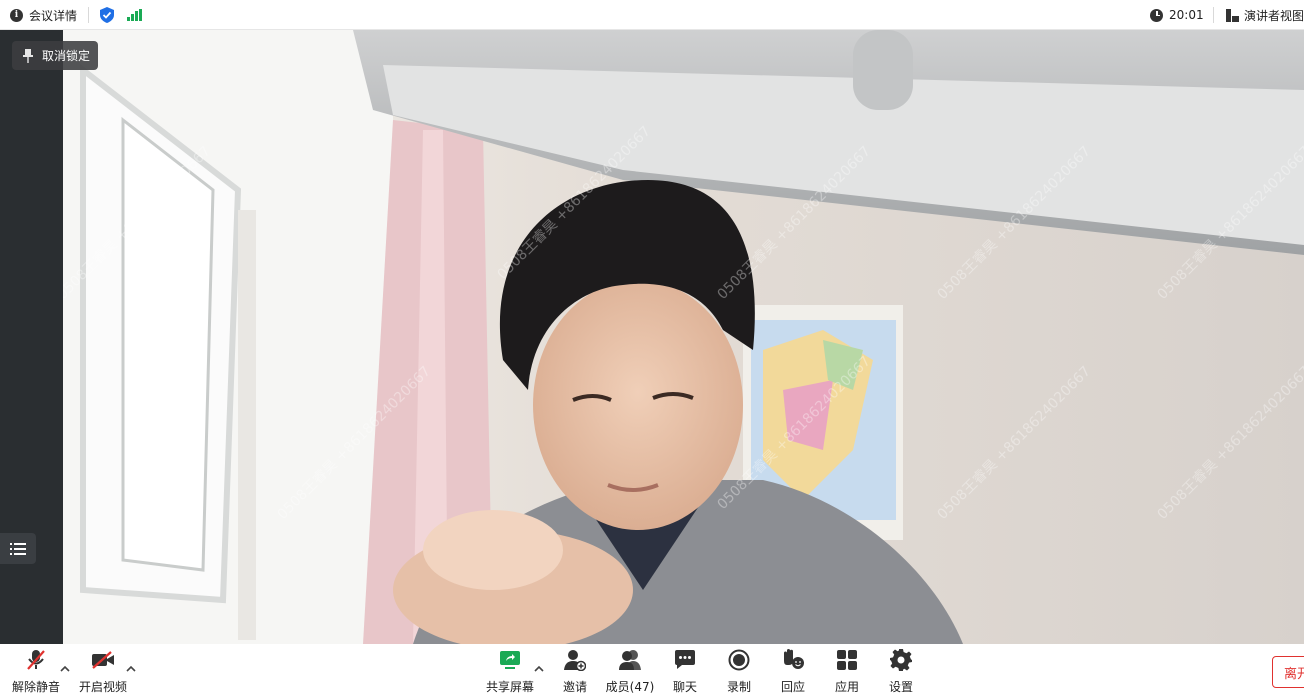  I want to click on participant-list-toggle, so click(18, 548).